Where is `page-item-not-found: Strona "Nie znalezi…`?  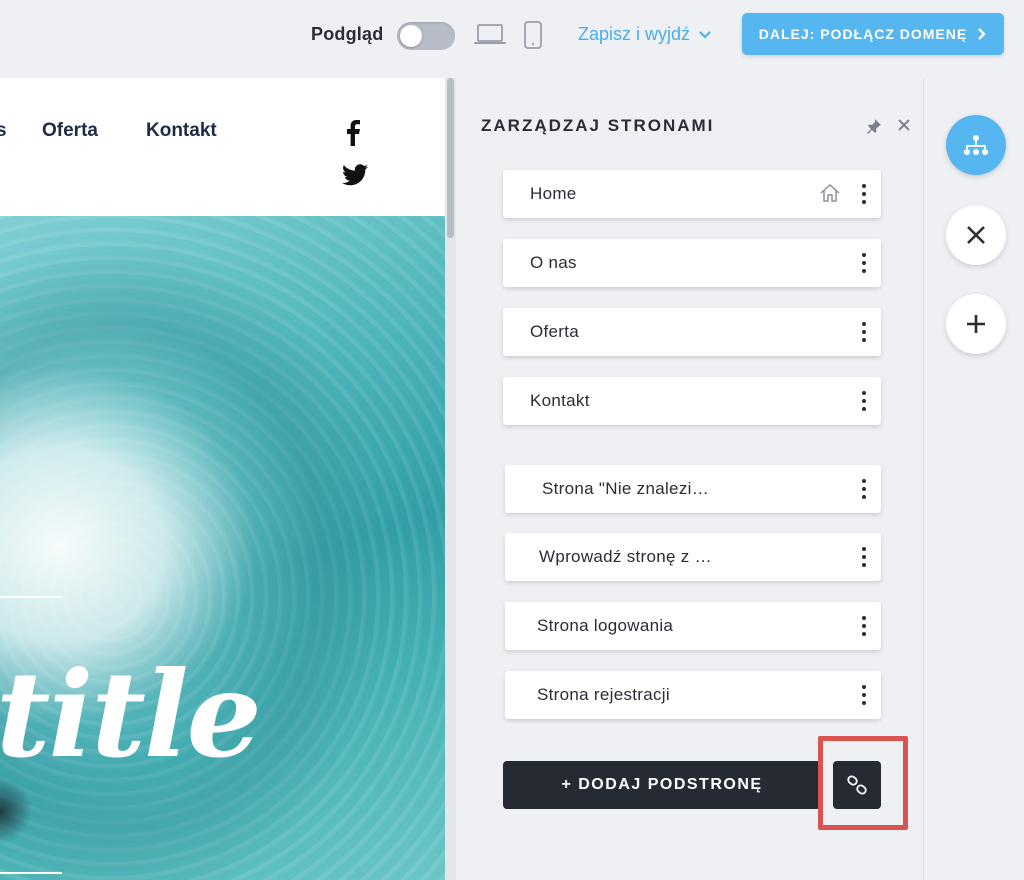 page-item-not-found: Strona "Nie znalezi… is located at coordinates (693, 489).